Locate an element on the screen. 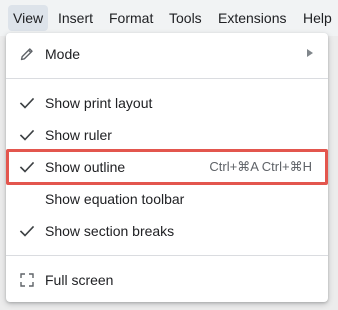 This screenshot has width=338, height=310. menu-item-mode: Mode is located at coordinates (167, 54).